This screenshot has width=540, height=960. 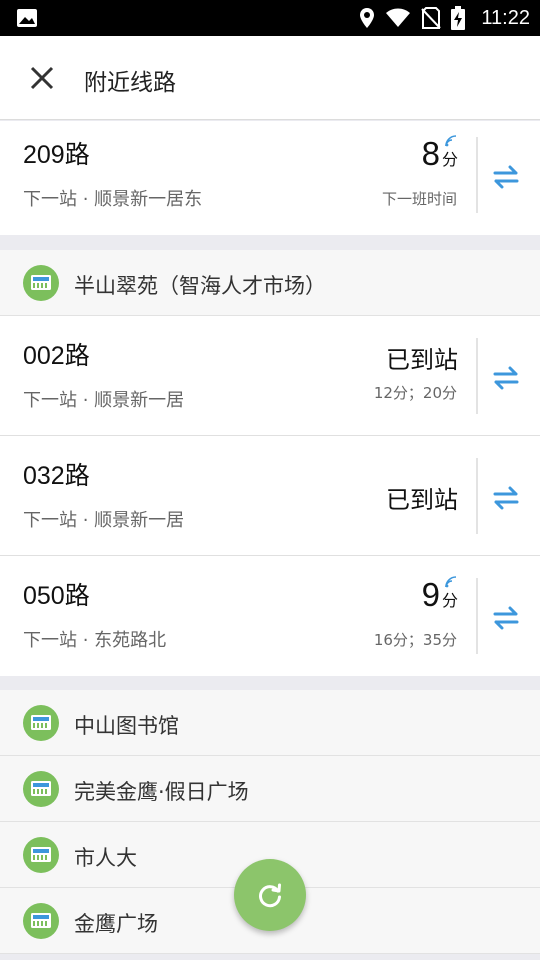 What do you see at coordinates (270, 789) in the screenshot?
I see `station-item: 完美金鹰·假日广场` at bounding box center [270, 789].